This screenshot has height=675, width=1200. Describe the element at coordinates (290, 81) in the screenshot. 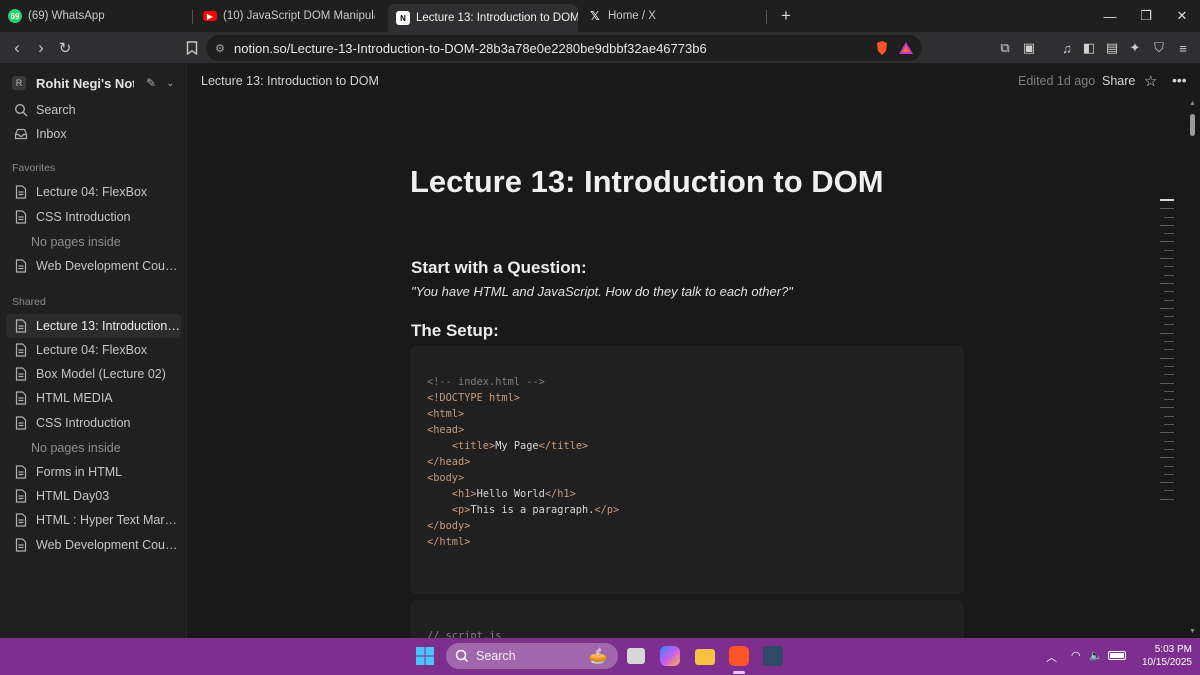

I see `breadcrumb: Lecture 13: Introduction to DOM` at that location.